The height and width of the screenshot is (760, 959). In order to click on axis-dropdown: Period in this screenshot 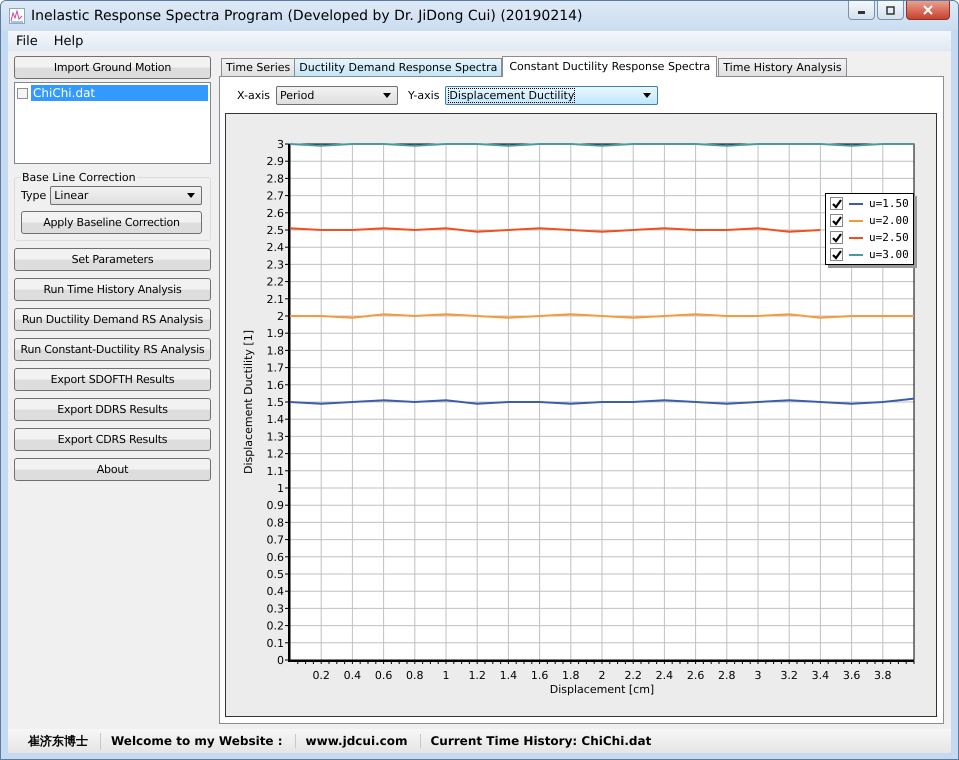, I will do `click(337, 95)`.